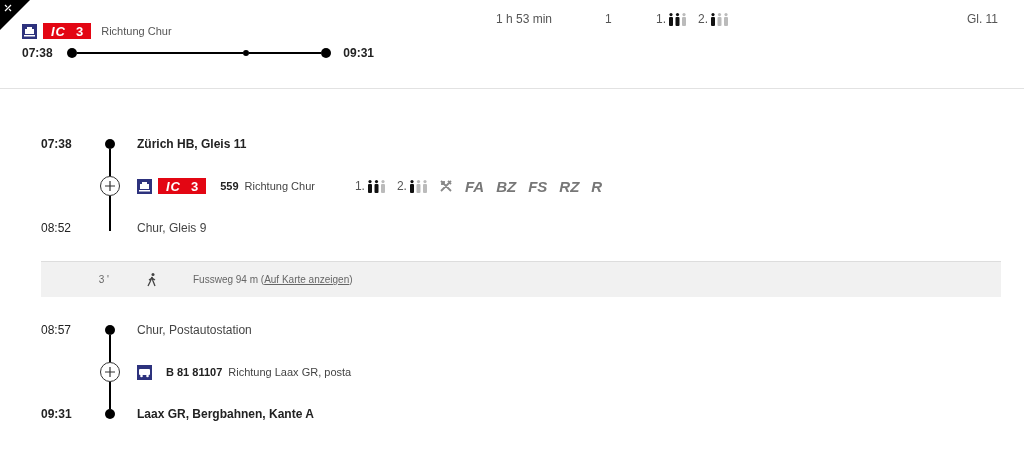 This screenshot has height=465, width=1024. I want to click on line-number: B 81 81107, so click(194, 372).